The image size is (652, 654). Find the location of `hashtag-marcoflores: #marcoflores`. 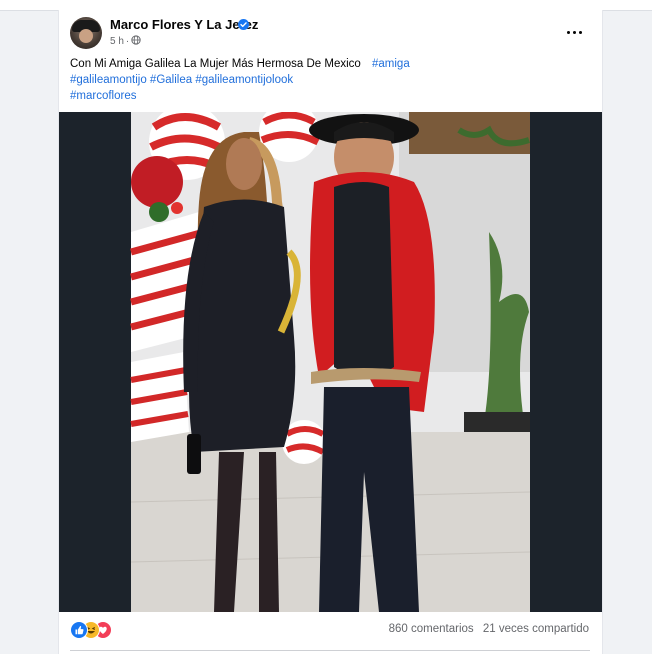

hashtag-marcoflores: #marcoflores is located at coordinates (103, 96).